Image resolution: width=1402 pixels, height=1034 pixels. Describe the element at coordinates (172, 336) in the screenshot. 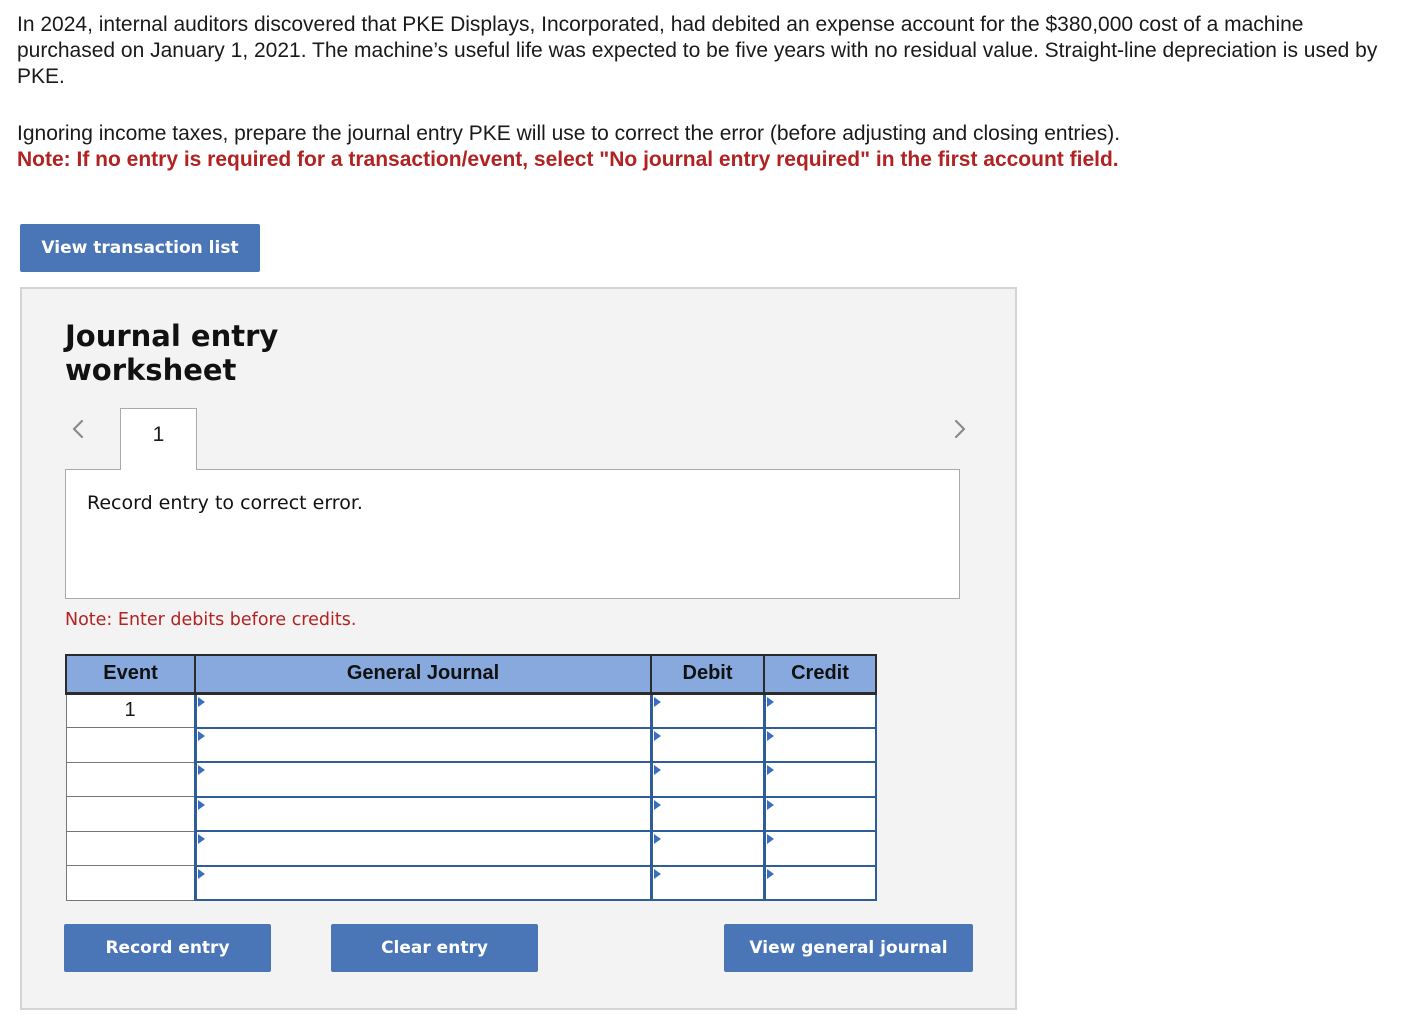

I see `worksheet-title-line1: Journal entry` at that location.